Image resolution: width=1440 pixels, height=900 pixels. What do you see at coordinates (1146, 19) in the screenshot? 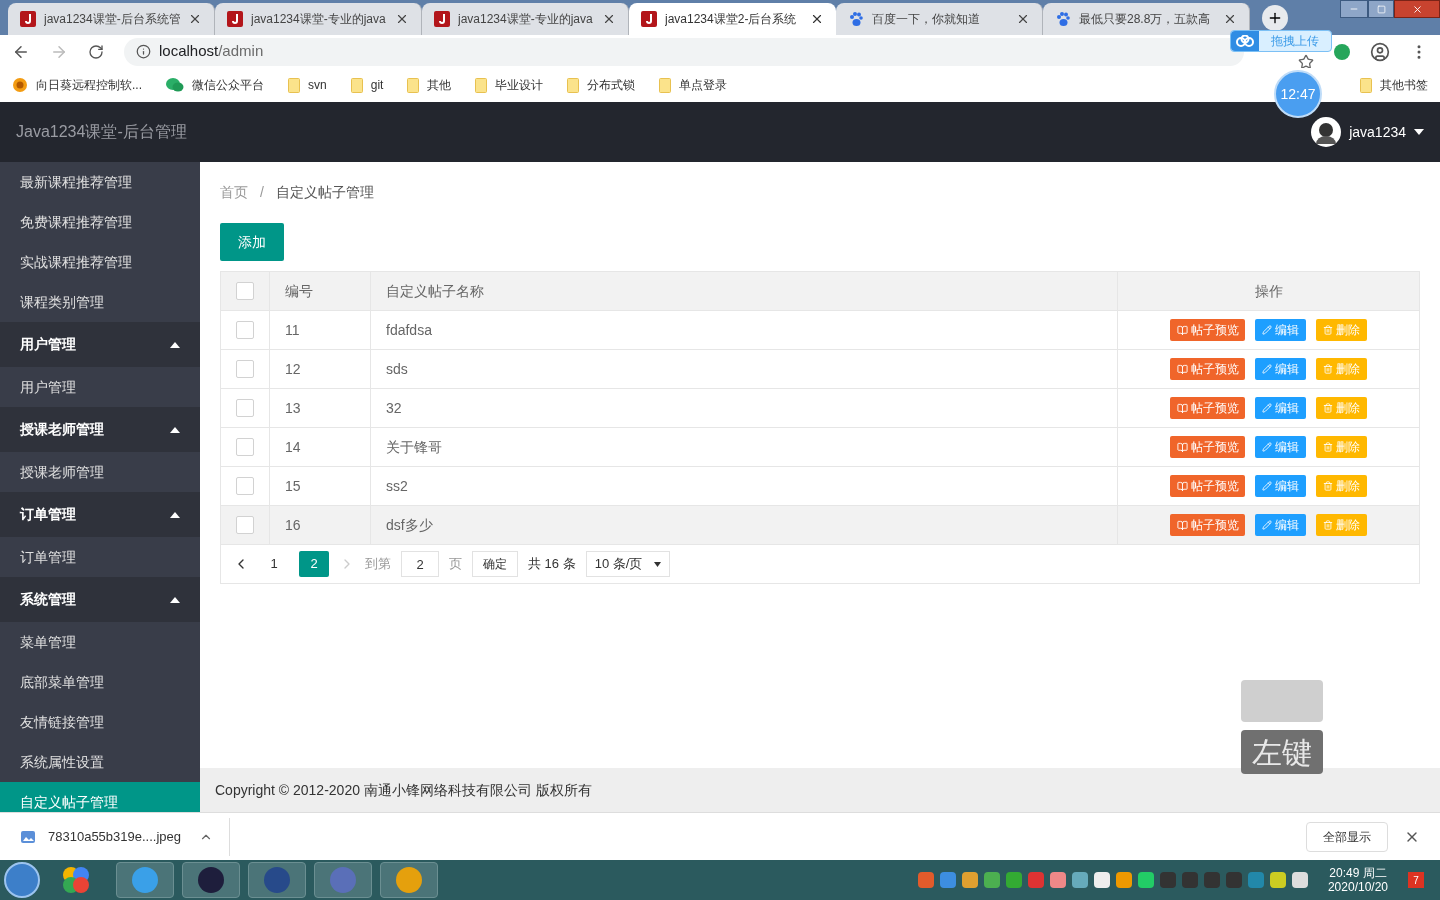
I see `browser-tab: 最低只要28.8万，五款高` at bounding box center [1146, 19].